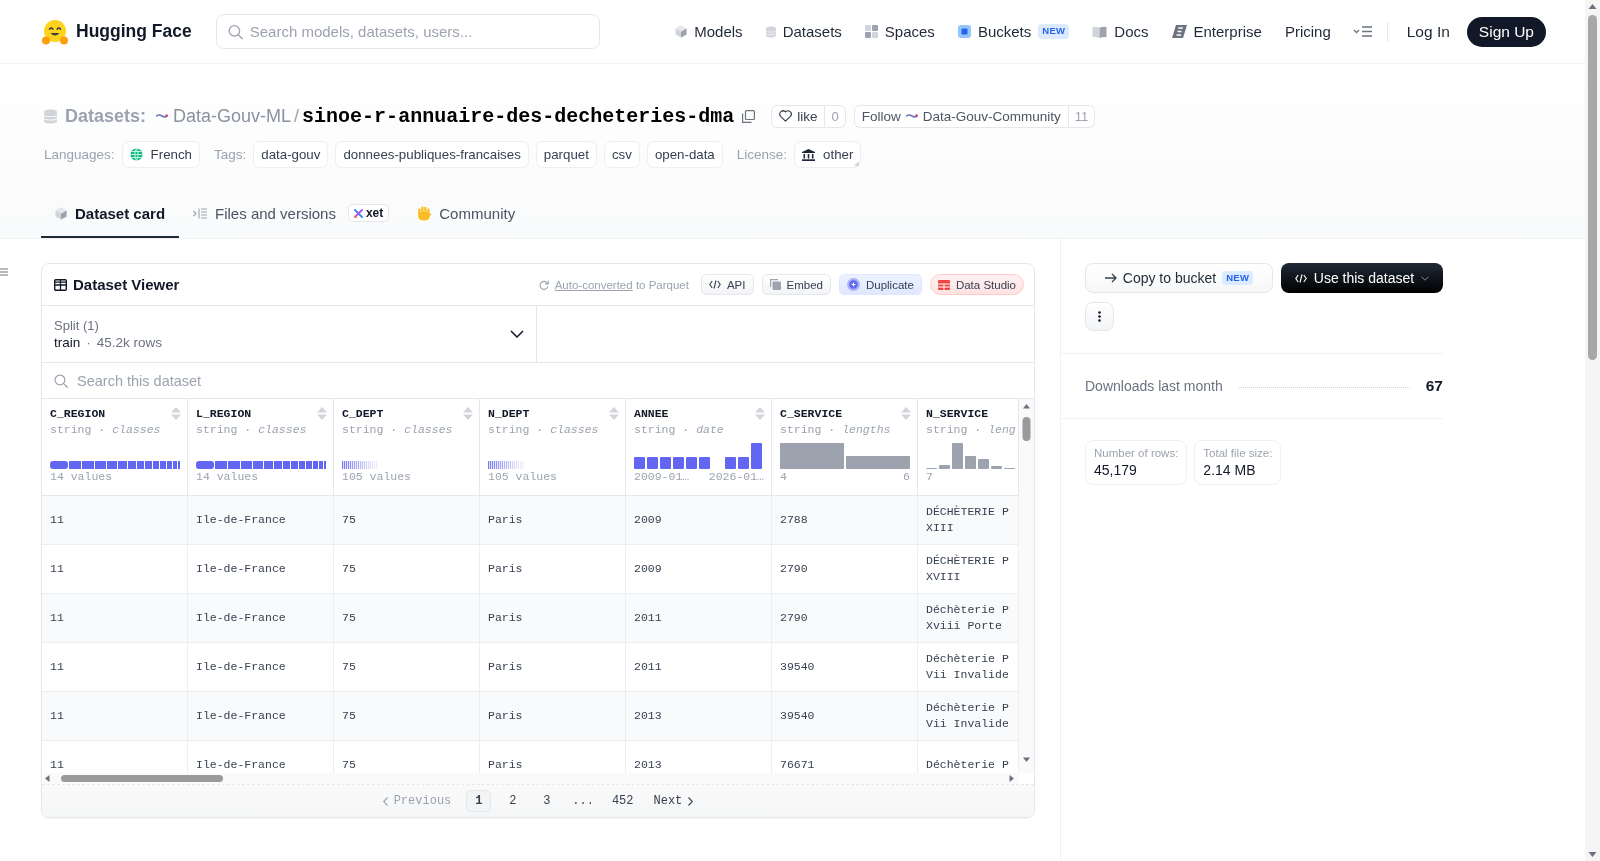  What do you see at coordinates (1082, 116) in the screenshot?
I see `follower-count: 11` at bounding box center [1082, 116].